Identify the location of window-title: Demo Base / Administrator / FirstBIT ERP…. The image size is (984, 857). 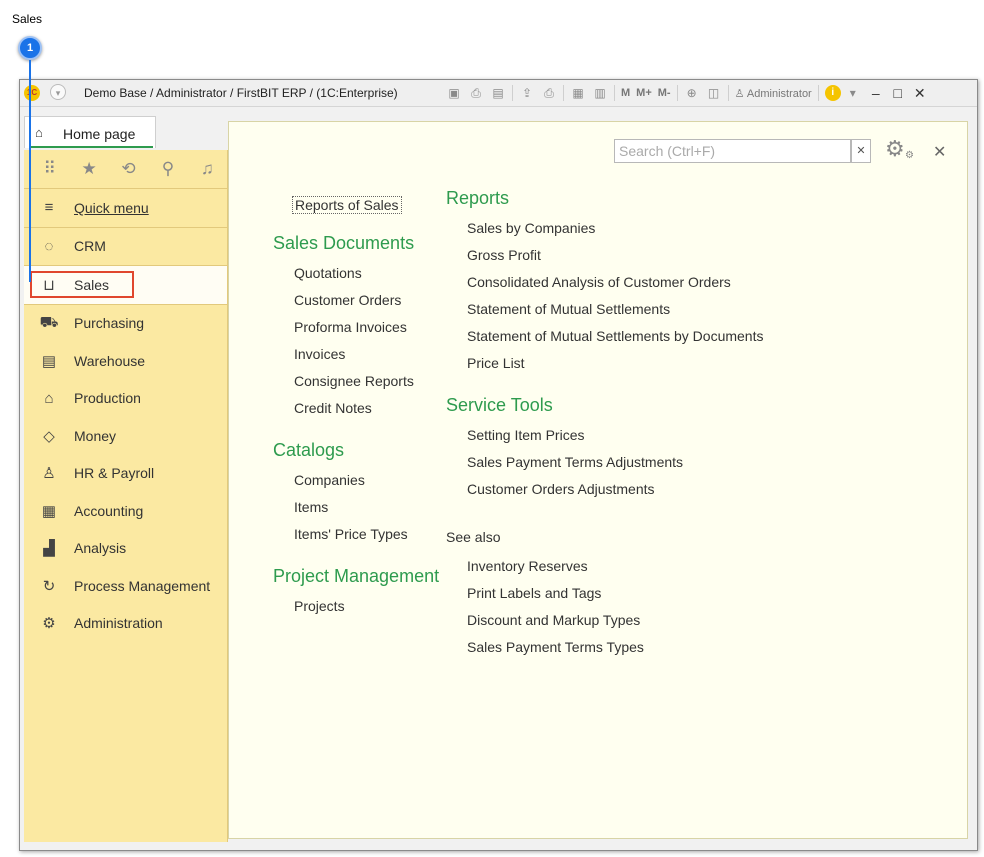
(241, 93).